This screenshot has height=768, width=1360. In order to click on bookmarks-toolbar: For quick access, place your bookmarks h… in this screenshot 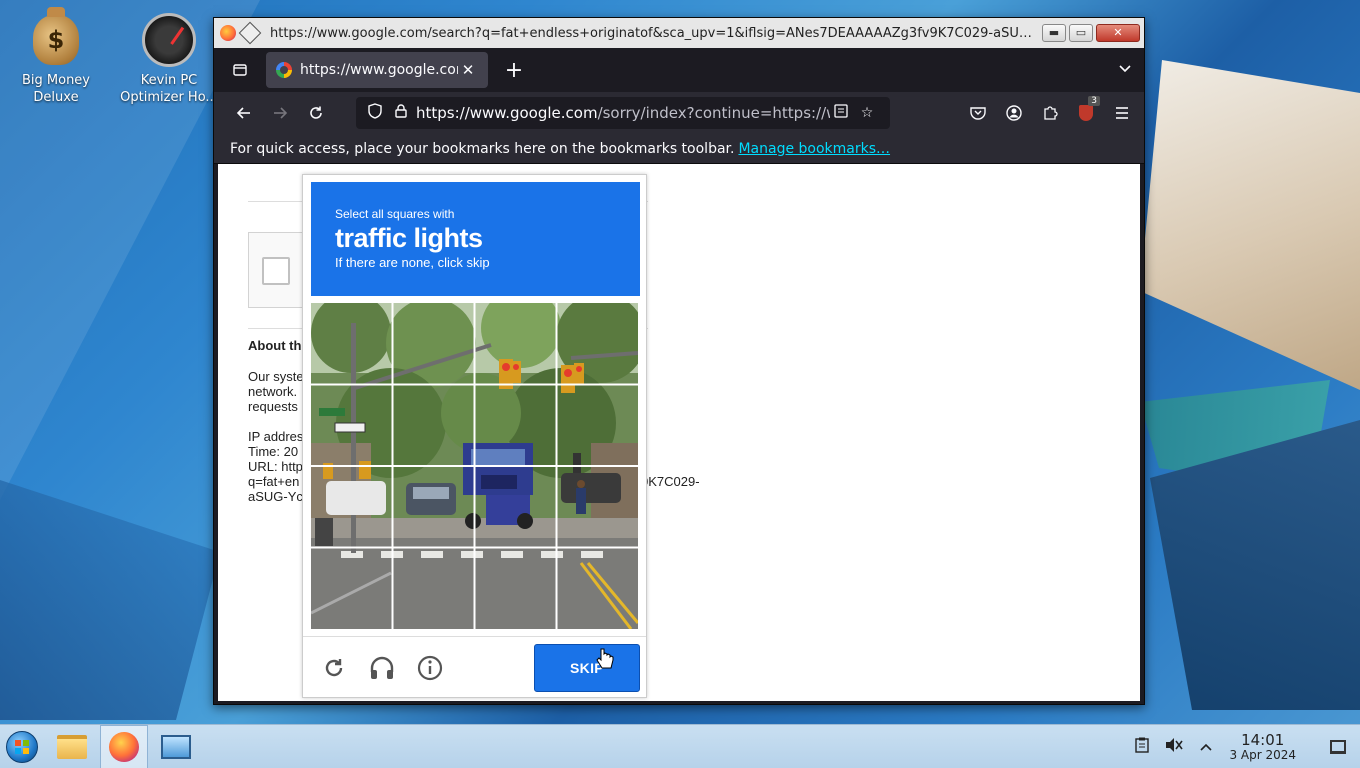, I will do `click(679, 149)`.